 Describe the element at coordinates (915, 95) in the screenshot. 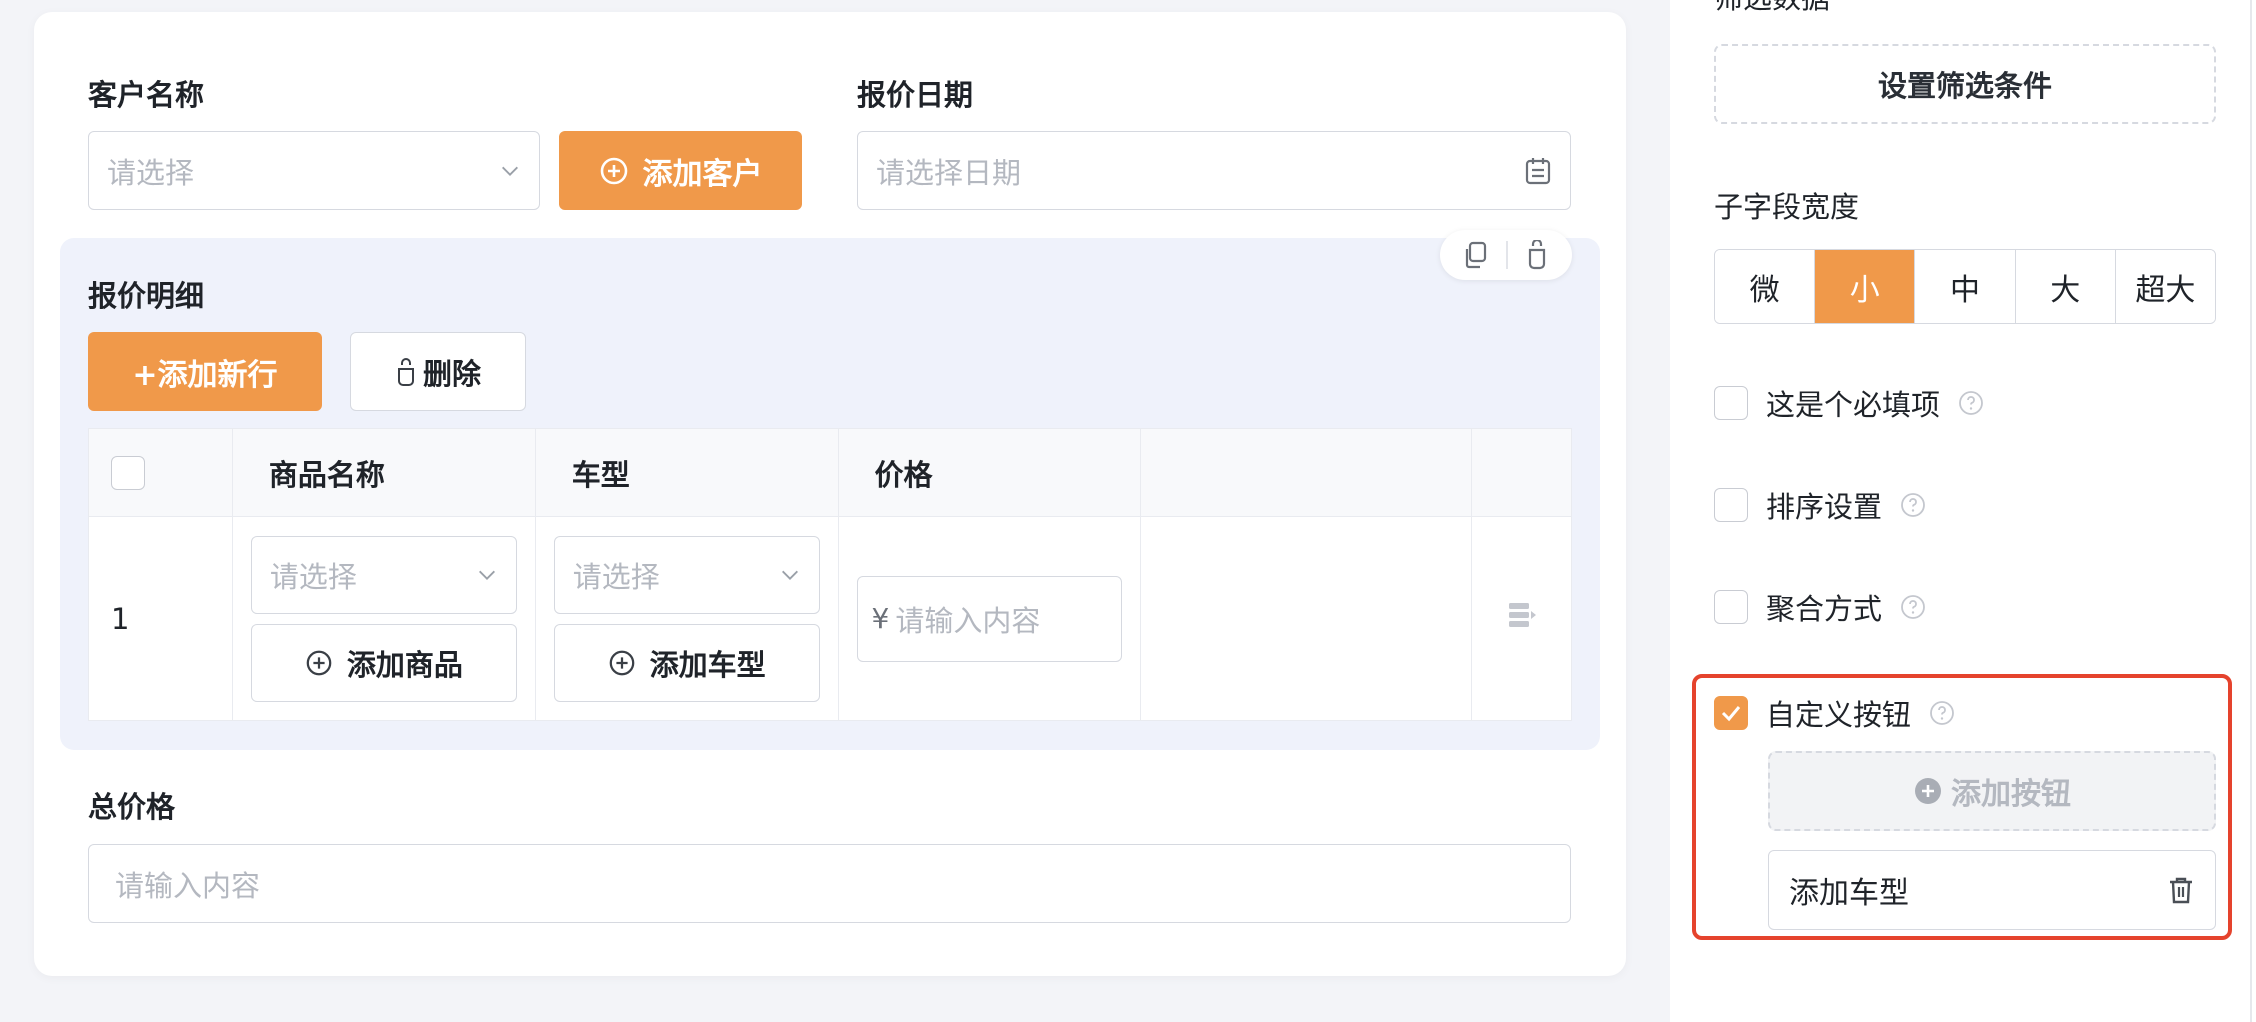

I see `quote-date-label: 报价日期` at that location.